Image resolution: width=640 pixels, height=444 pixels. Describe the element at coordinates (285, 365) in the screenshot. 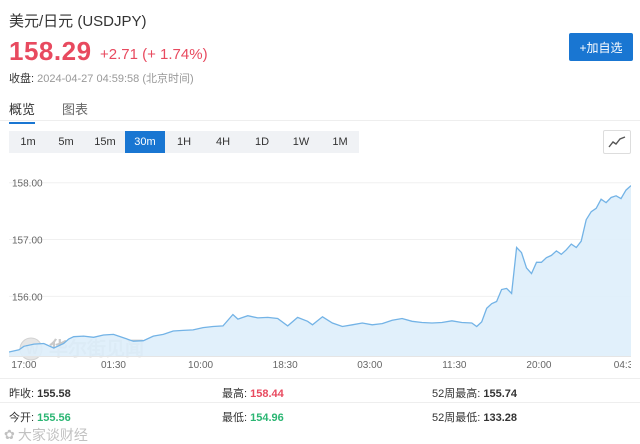

I see `x-tick-label: 18:30` at that location.